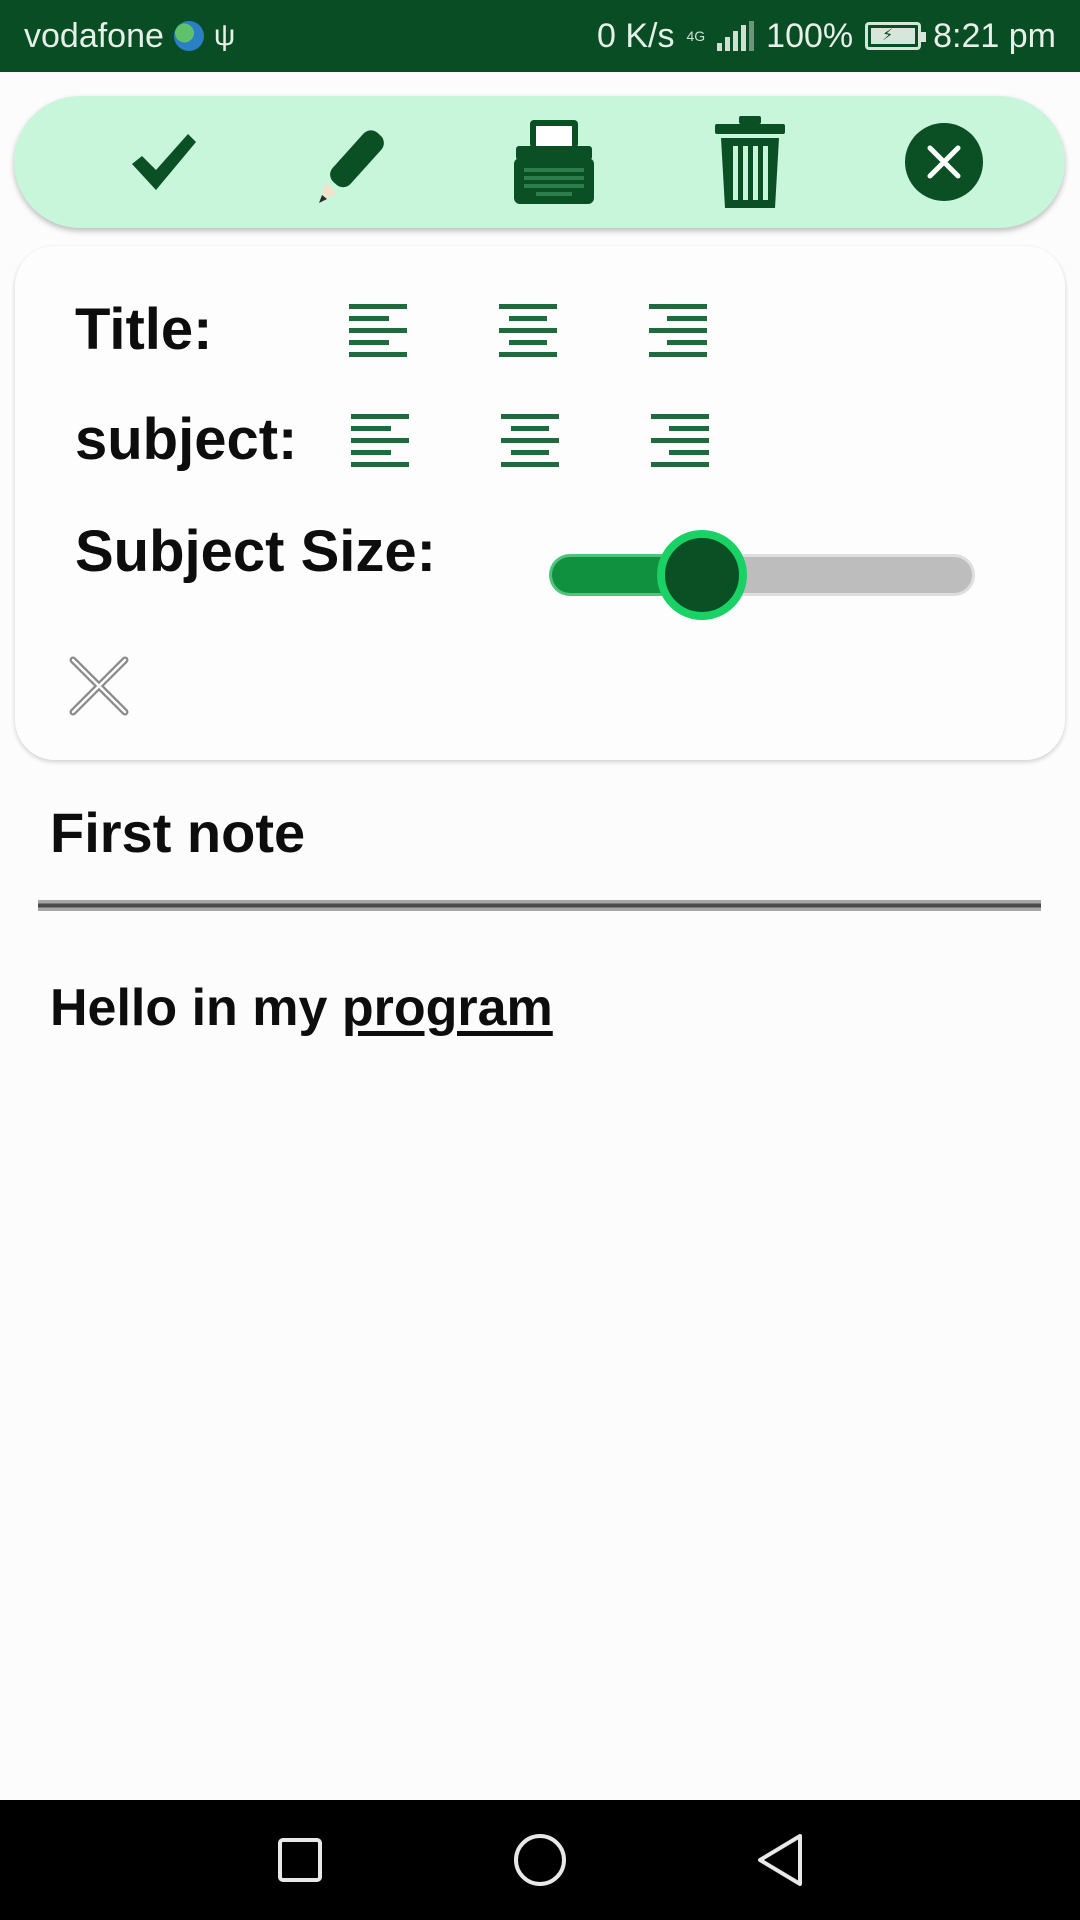 The height and width of the screenshot is (1920, 1080). Describe the element at coordinates (810, 35) in the screenshot. I see `battery-percent: 100%` at that location.